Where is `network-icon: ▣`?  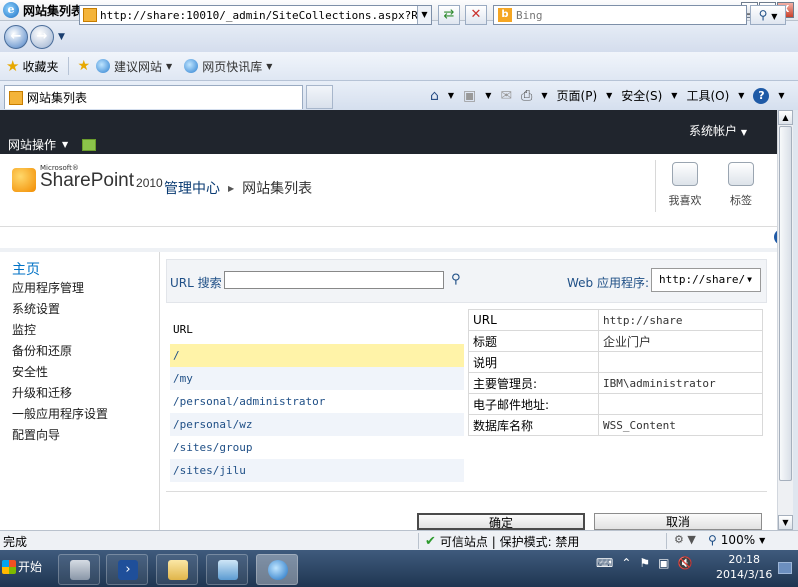 network-icon: ▣ is located at coordinates (663, 563).